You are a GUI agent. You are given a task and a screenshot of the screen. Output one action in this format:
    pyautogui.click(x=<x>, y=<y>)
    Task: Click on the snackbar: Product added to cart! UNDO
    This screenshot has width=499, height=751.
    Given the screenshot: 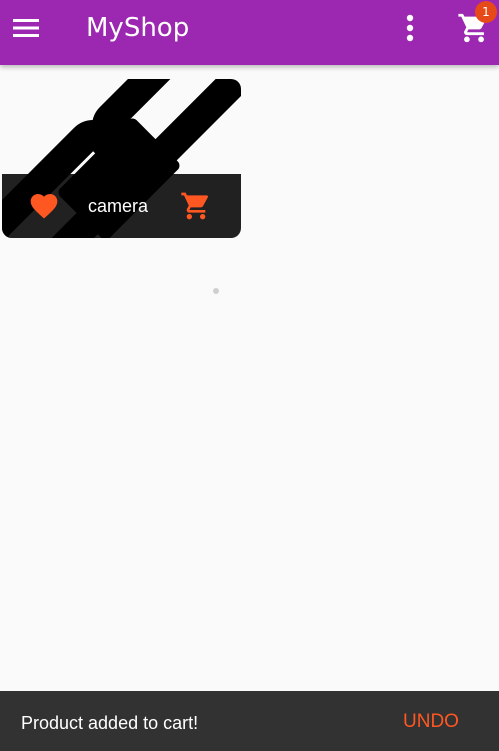 What is the action you would take?
    pyautogui.click(x=249, y=721)
    